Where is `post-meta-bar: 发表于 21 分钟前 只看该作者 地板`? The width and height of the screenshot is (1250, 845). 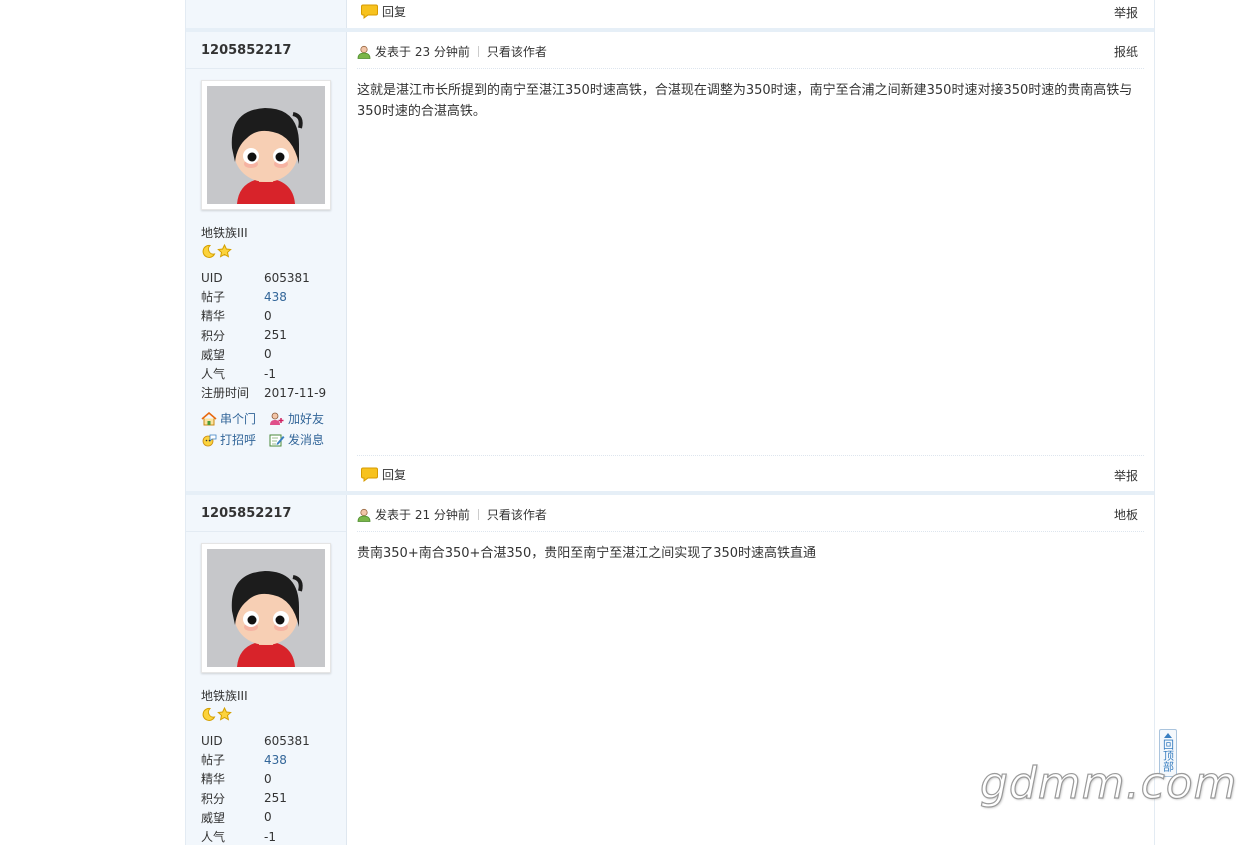
post-meta-bar: 发表于 21 分钟前 只看该作者 地板 is located at coordinates (750, 513).